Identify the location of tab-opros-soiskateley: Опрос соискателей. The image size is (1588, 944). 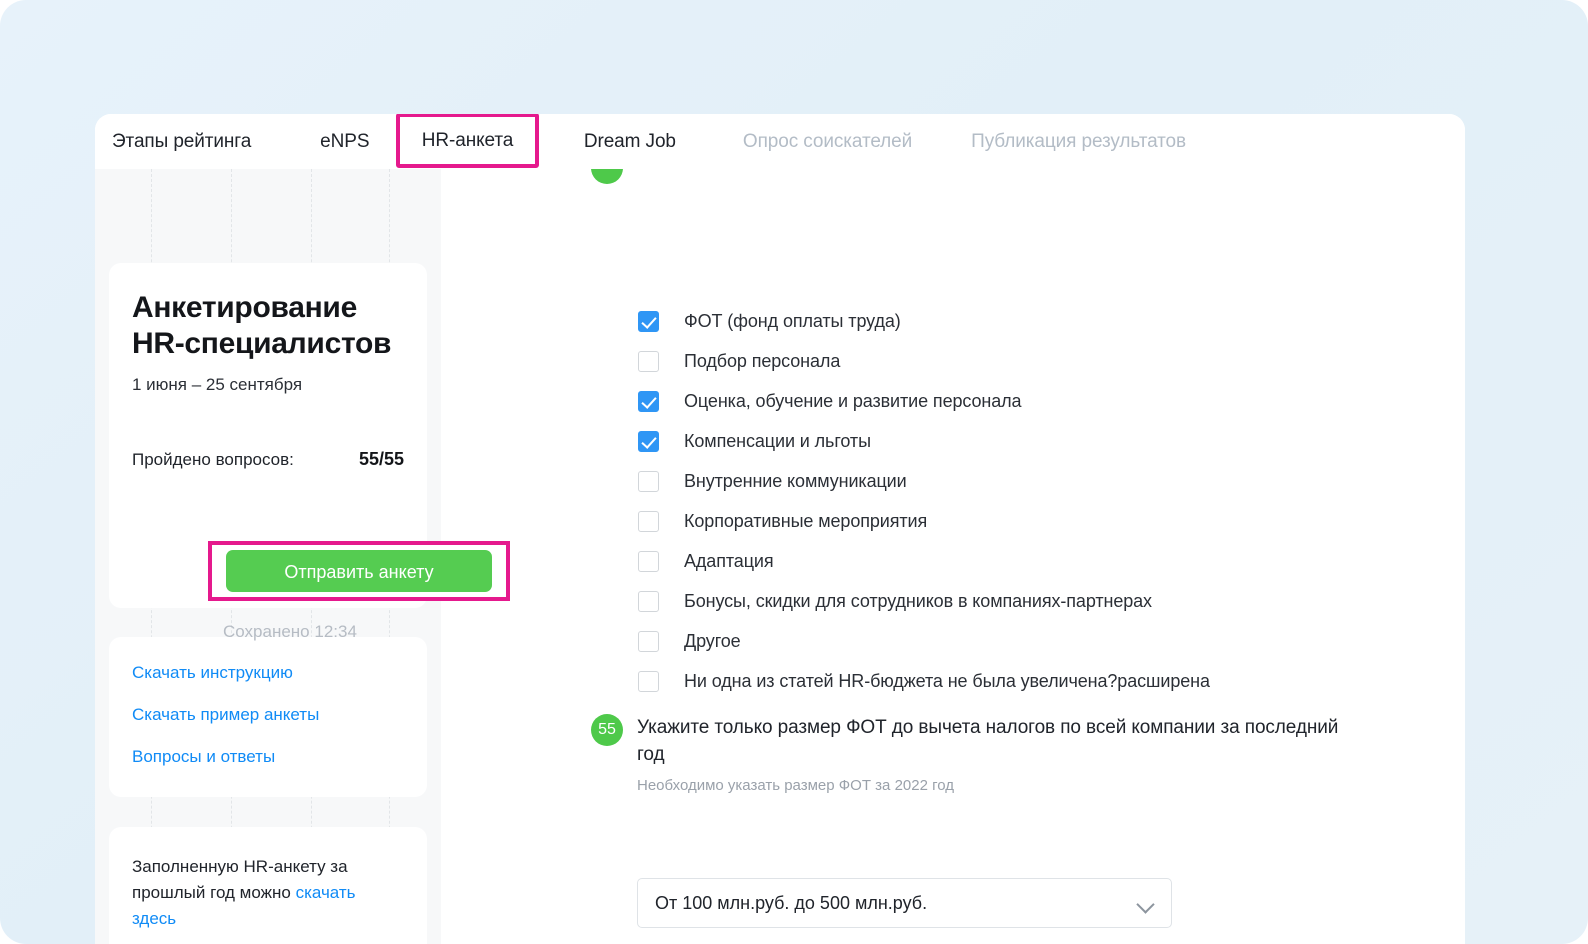
(827, 141).